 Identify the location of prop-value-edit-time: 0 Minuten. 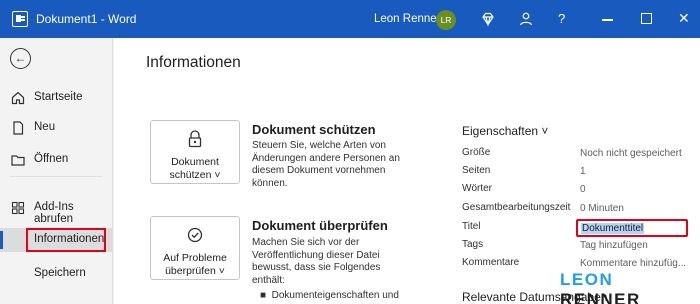
(602, 208).